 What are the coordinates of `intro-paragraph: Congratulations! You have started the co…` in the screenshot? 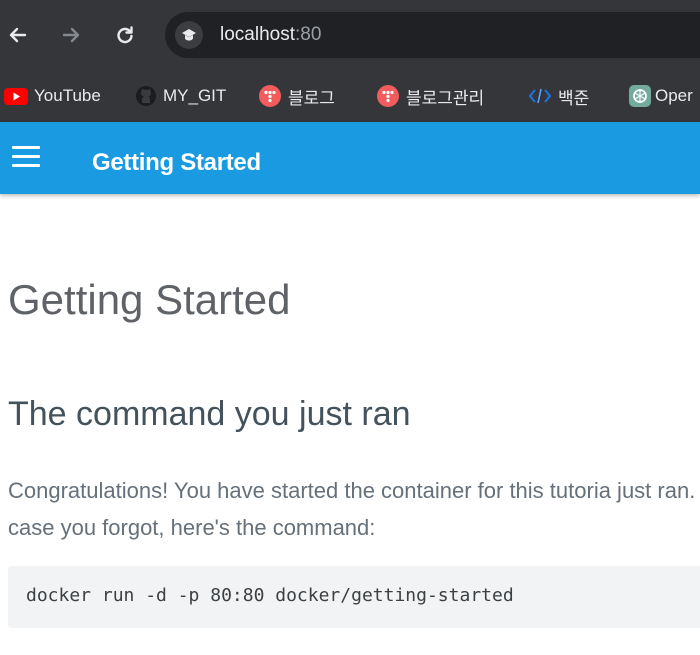 It's located at (354, 509).